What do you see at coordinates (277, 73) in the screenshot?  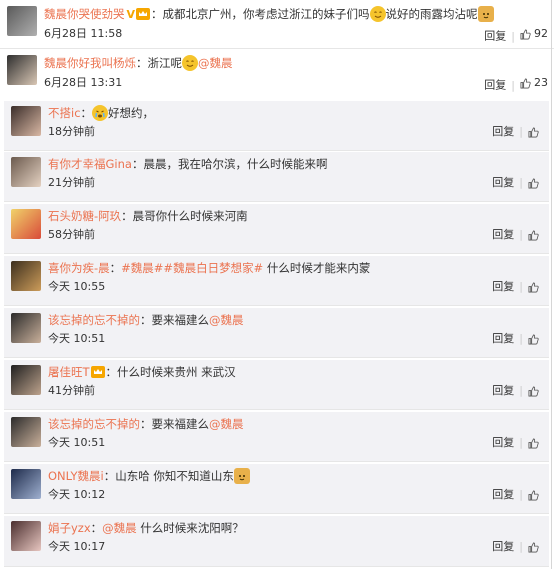 I see `comment-item: 魏晨你好我叫杨烁：浙江呢 @魏晨 6月28日 13:31 回复 | 23` at bounding box center [277, 73].